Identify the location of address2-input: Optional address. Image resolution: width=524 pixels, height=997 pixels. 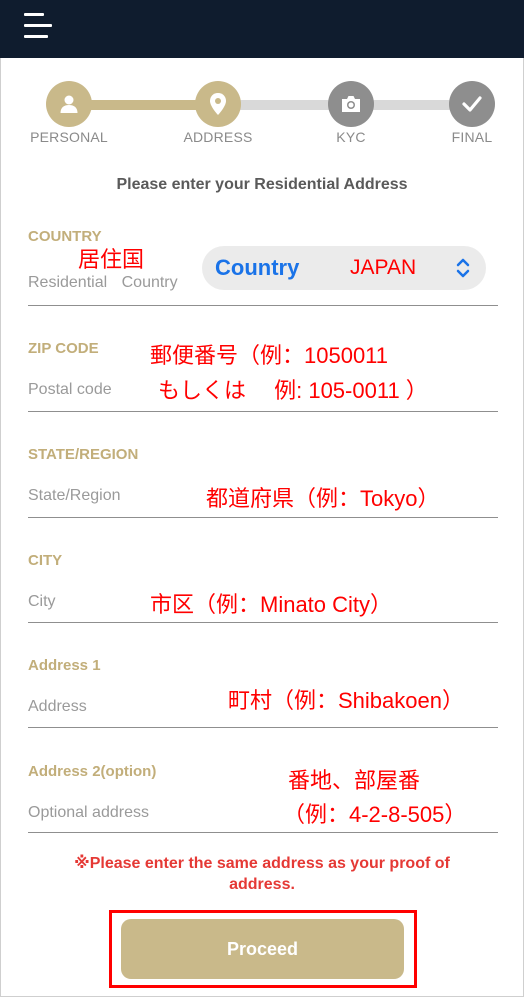
(88, 813).